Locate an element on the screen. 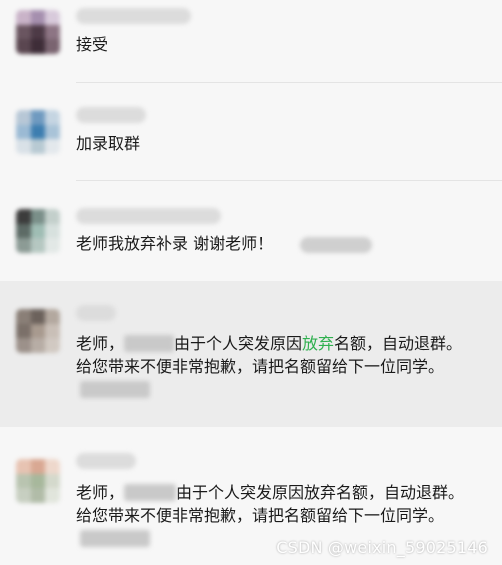 Image resolution: width=502 pixels, height=565 pixels. message-text: 老师我放弃补录 谢谢老师！ is located at coordinates (175, 243).